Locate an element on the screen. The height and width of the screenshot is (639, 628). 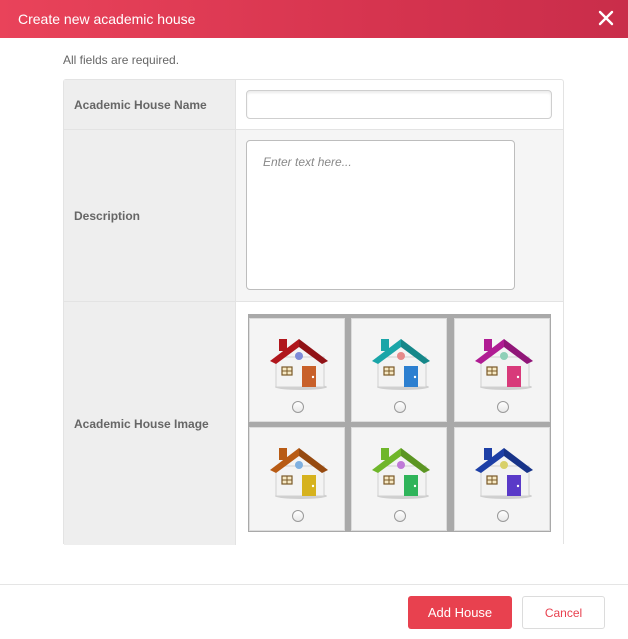
close-icon is located at coordinates (606, 18).